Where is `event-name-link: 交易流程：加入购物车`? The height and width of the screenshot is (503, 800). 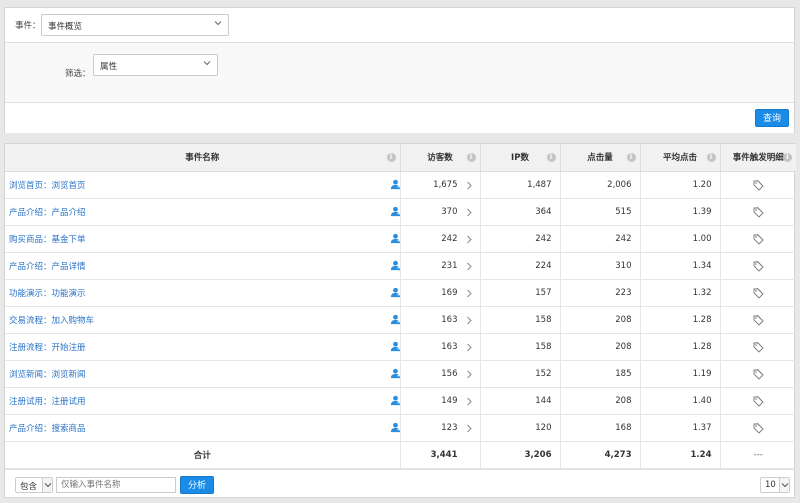
event-name-link: 交易流程：加入购物车 is located at coordinates (51, 321).